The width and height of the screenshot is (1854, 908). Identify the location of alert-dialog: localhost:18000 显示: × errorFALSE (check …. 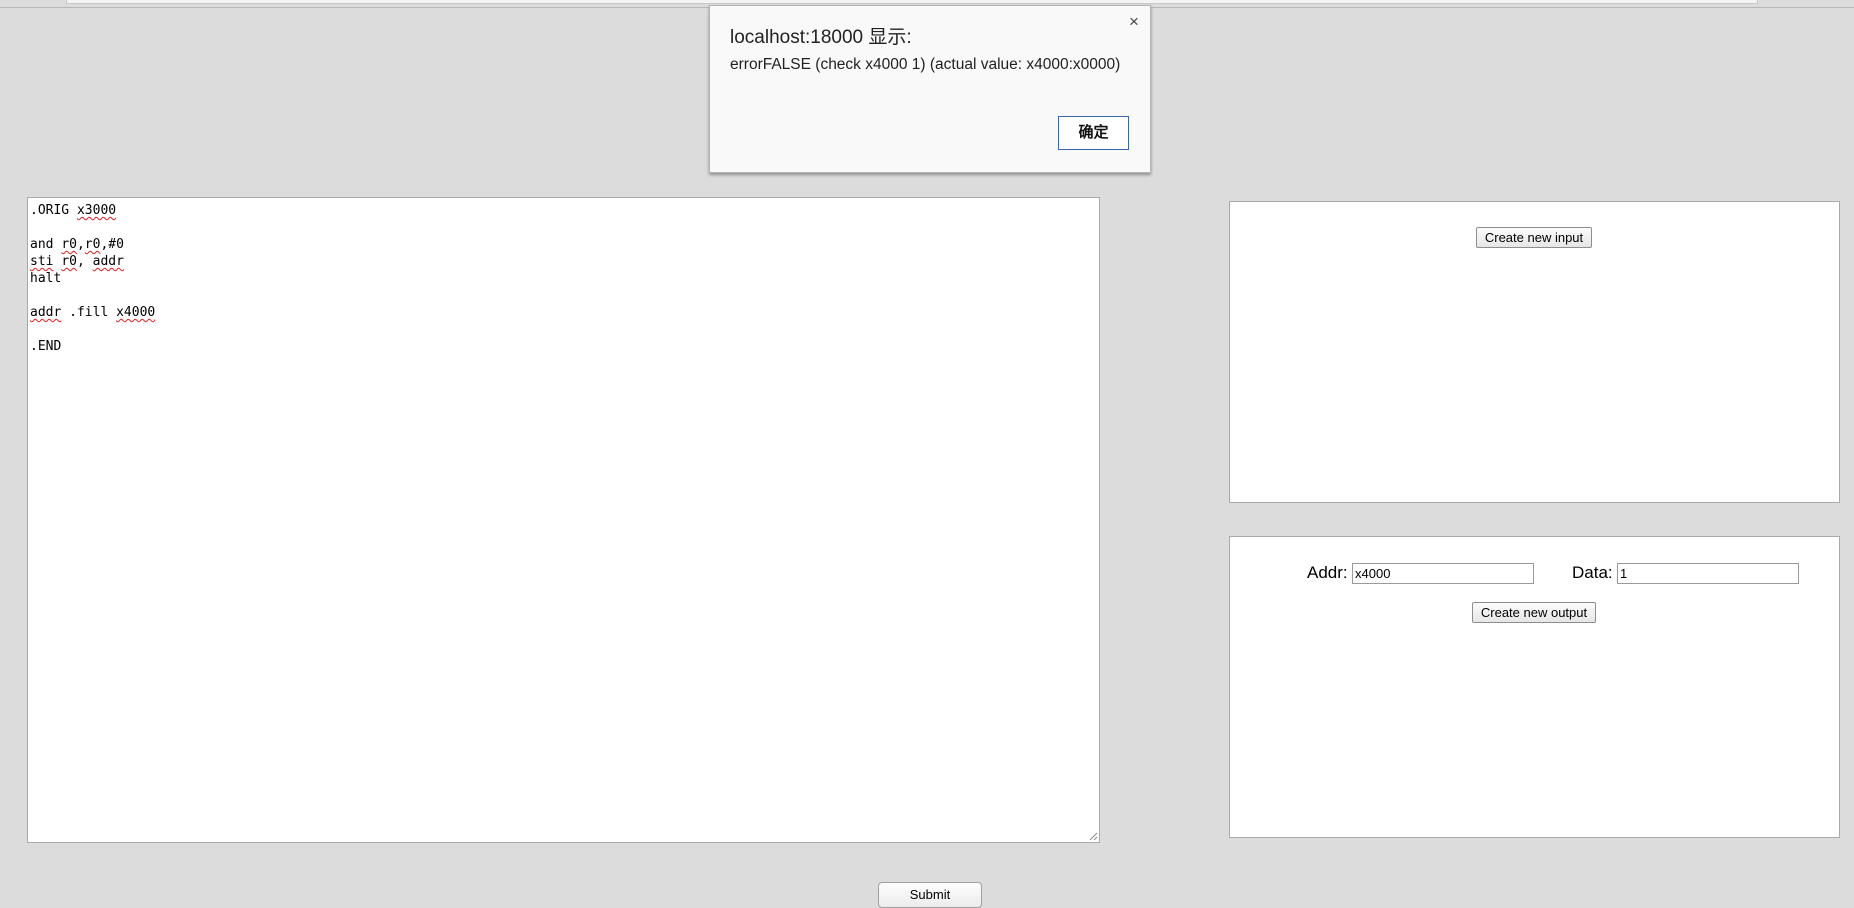
(930, 89).